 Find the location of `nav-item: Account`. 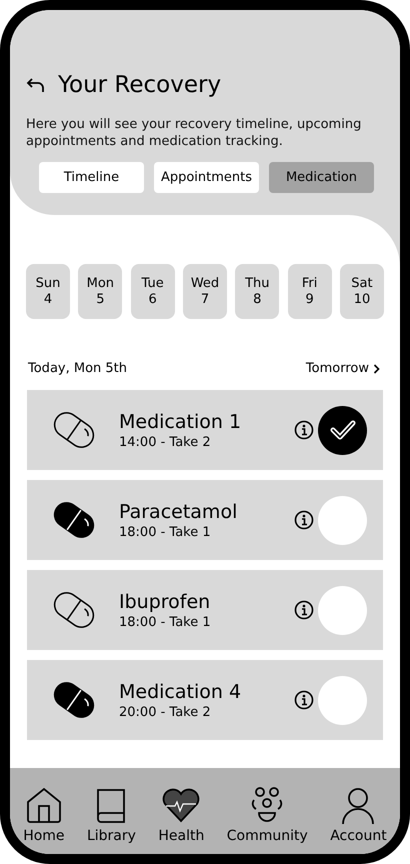

nav-item: Account is located at coordinates (358, 815).